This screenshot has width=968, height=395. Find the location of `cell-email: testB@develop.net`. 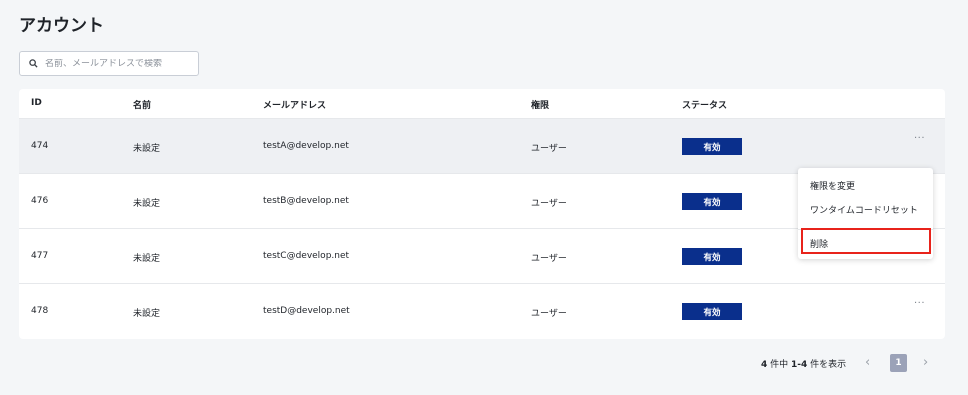

cell-email: testB@develop.net is located at coordinates (306, 201).